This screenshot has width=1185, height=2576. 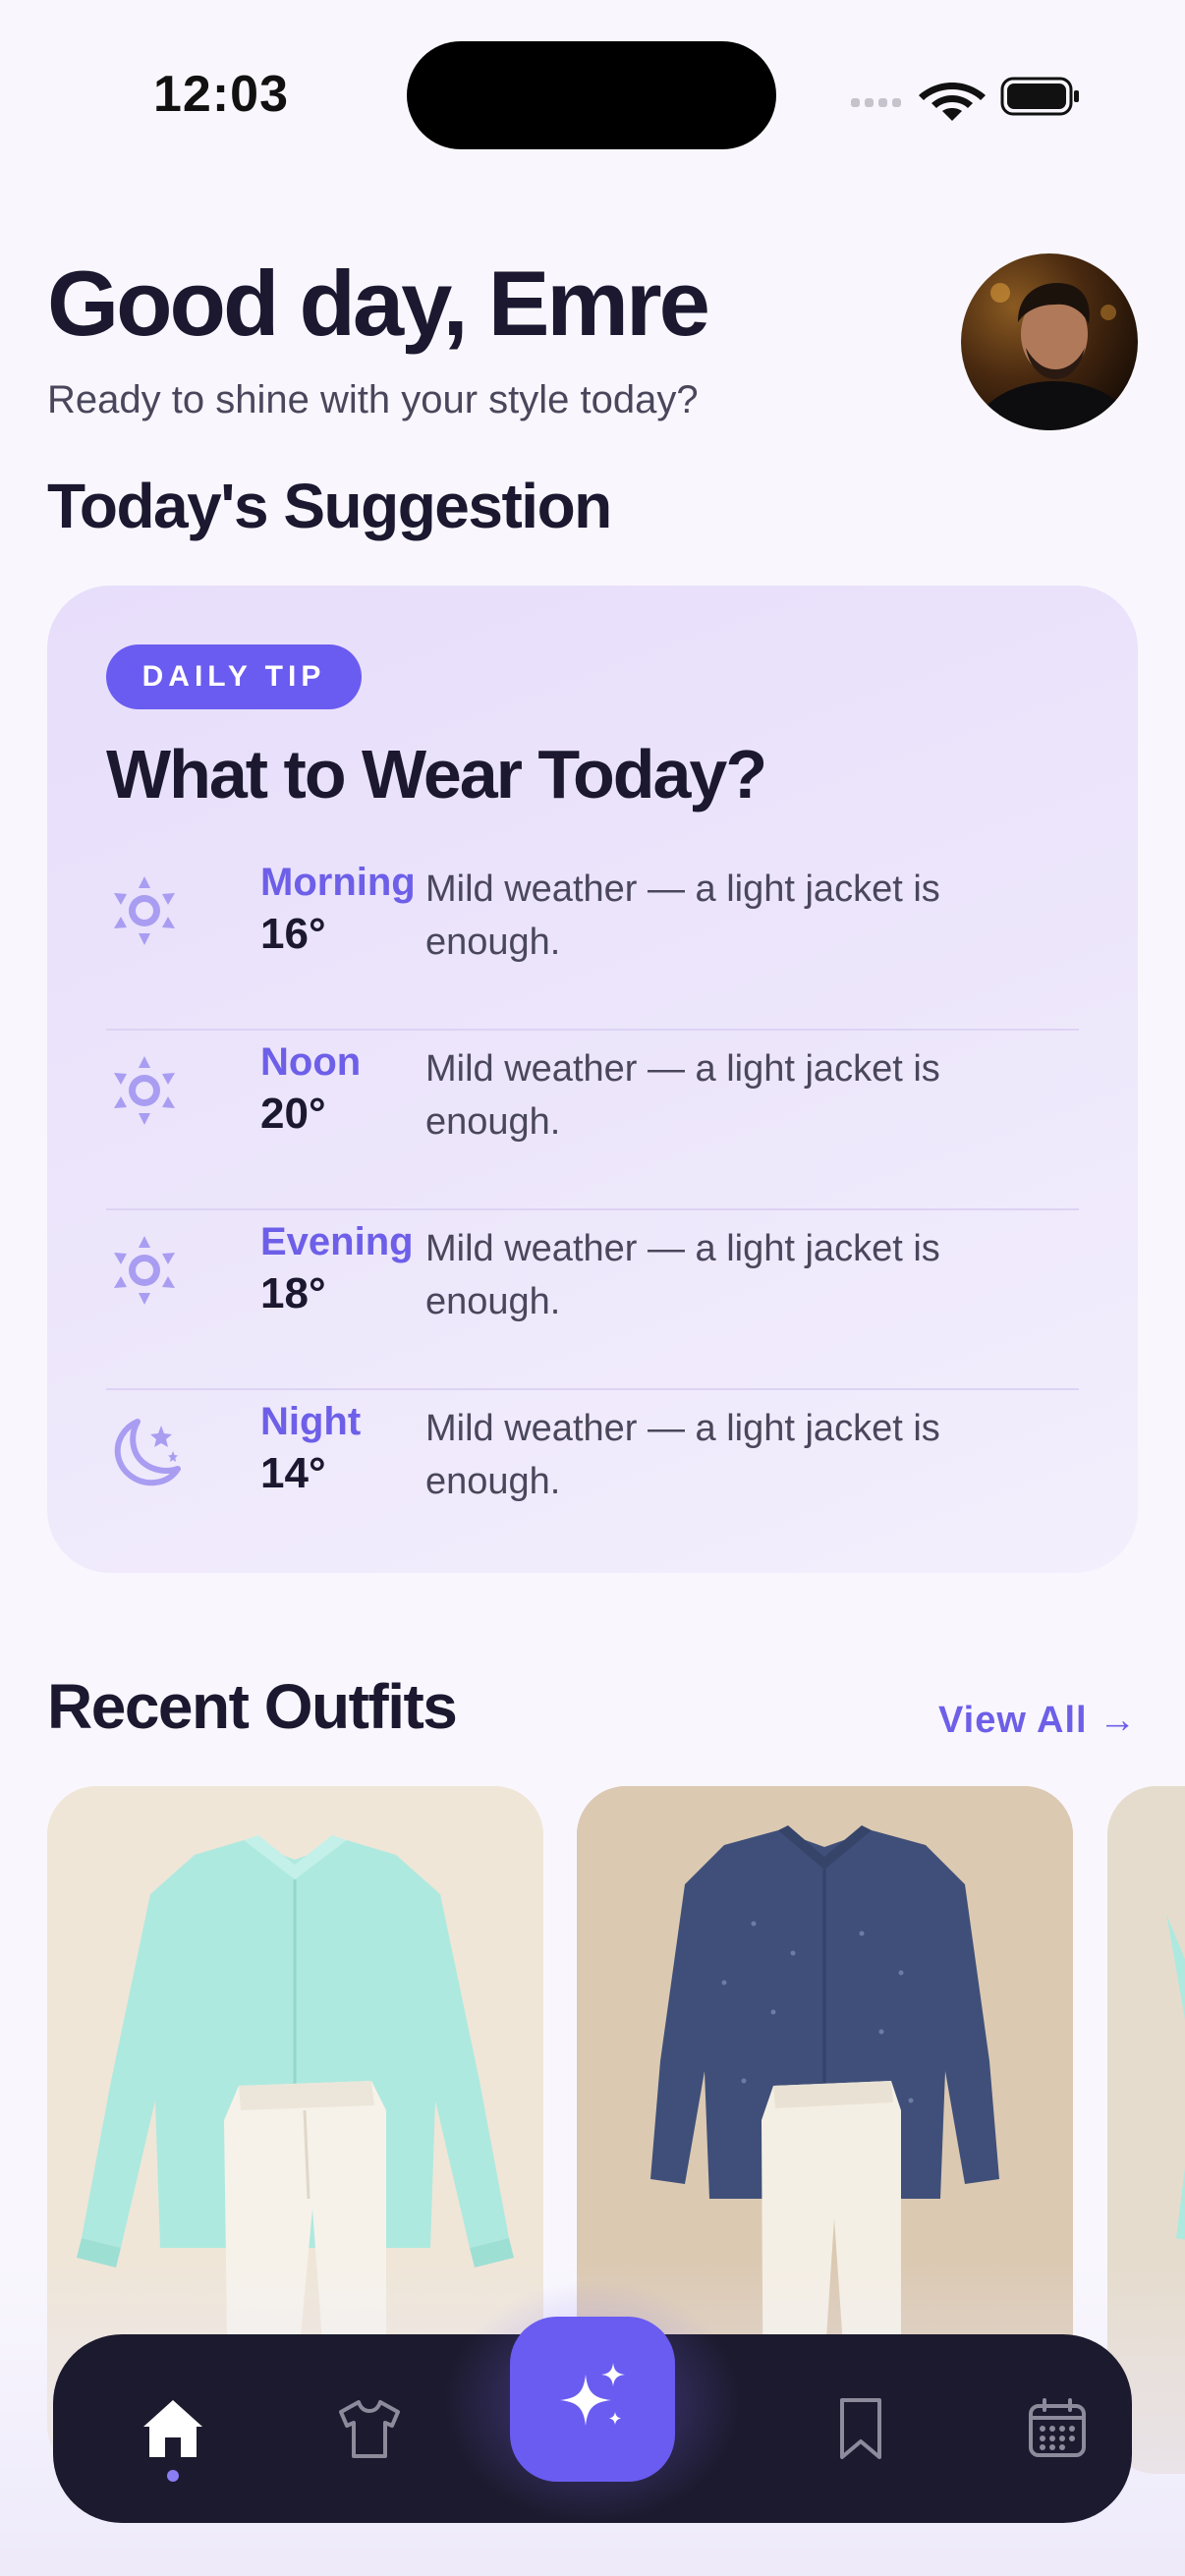 I want to click on moon-stars-icon, so click(x=148, y=1452).